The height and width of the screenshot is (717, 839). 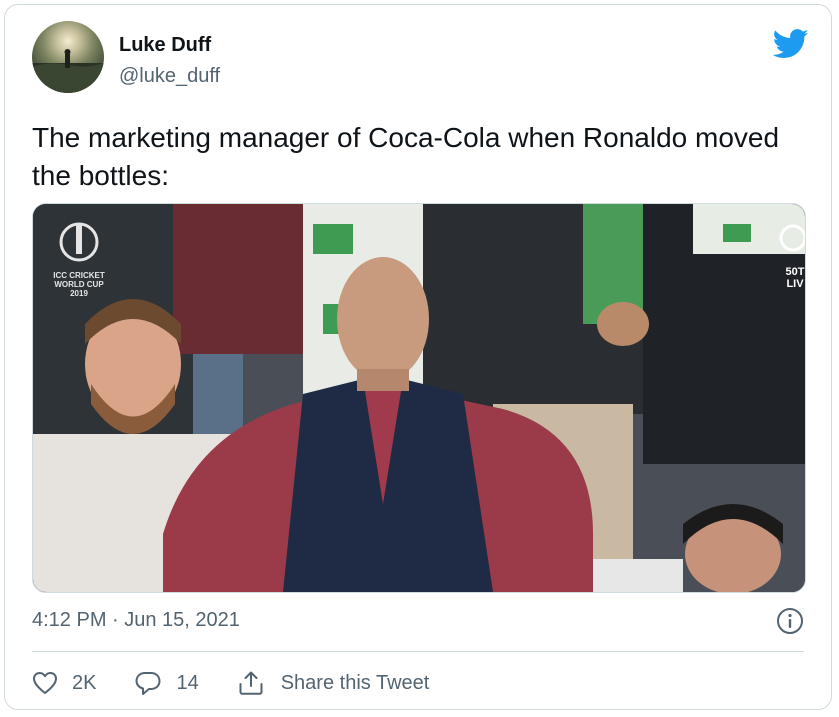 I want to click on reply-button: 14, so click(x=166, y=683).